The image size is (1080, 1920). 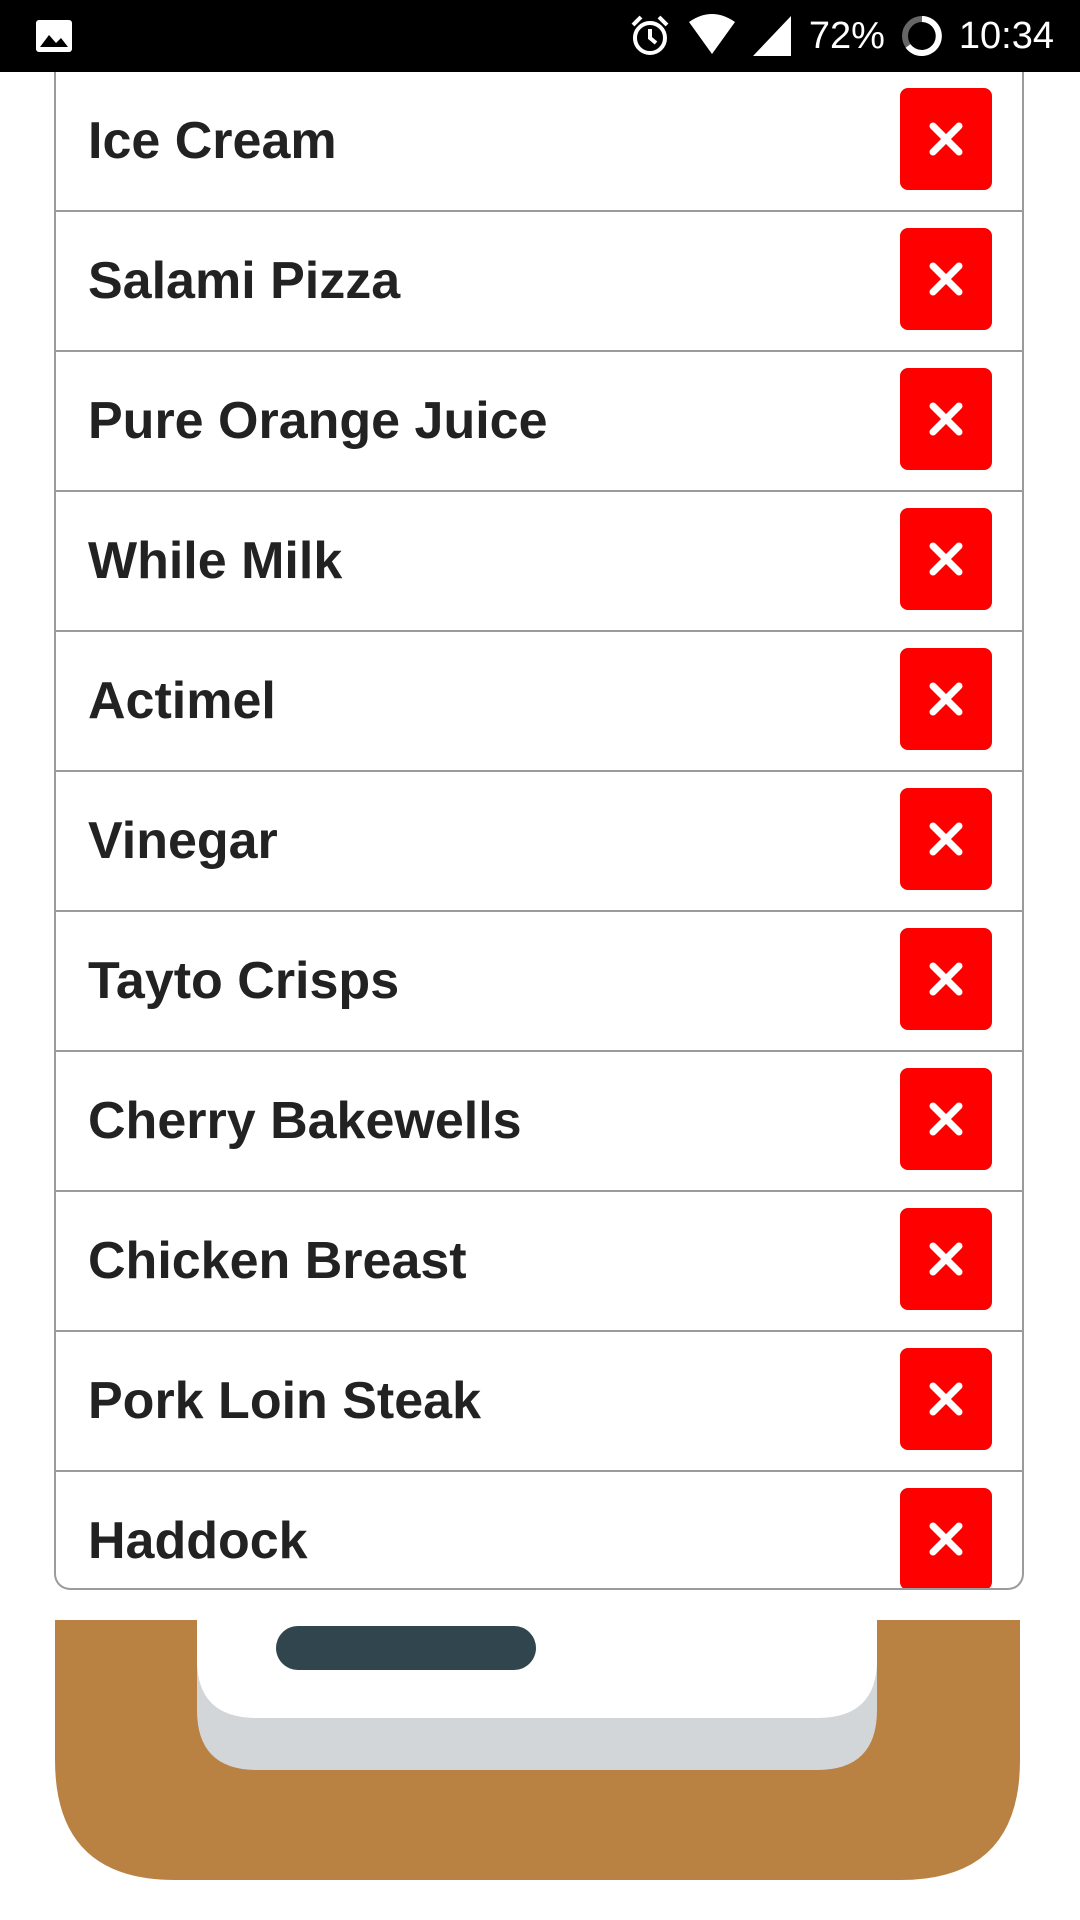 What do you see at coordinates (406, 1648) in the screenshot?
I see `clipboard-clip` at bounding box center [406, 1648].